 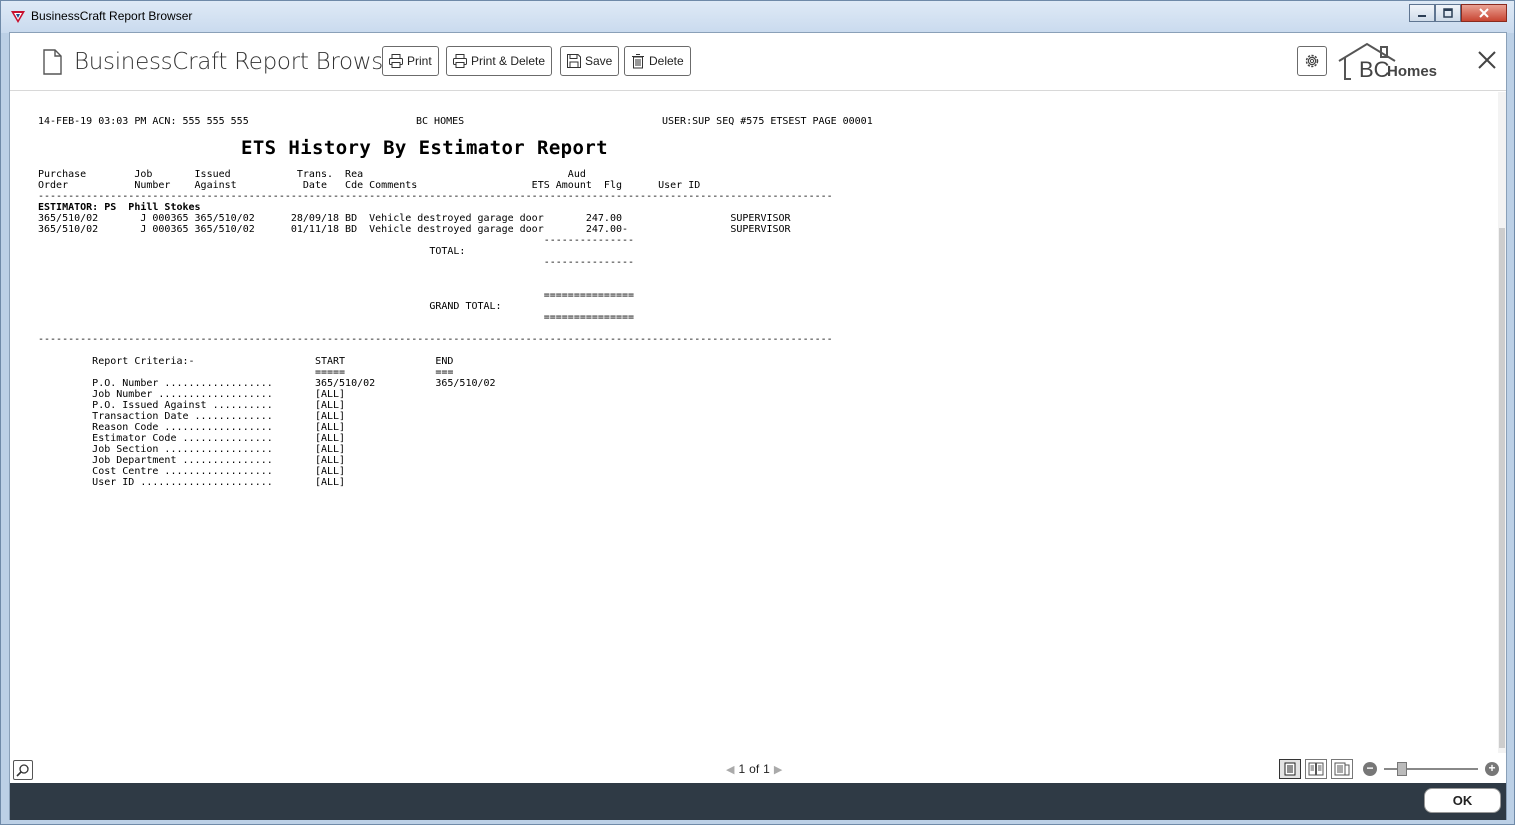 What do you see at coordinates (766, 769) in the screenshot?
I see `page-total: 1` at bounding box center [766, 769].